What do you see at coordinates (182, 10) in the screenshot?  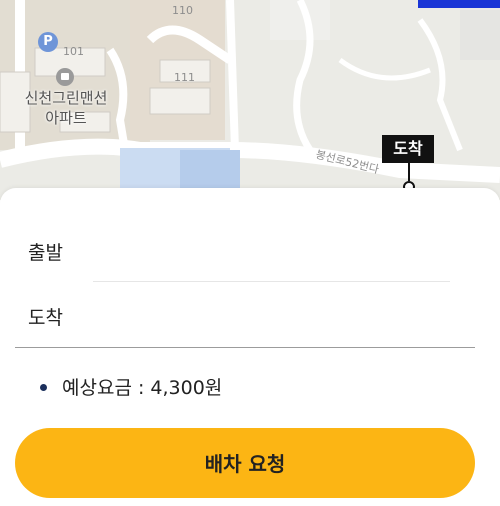 I see `building-label-110: 110` at bounding box center [182, 10].